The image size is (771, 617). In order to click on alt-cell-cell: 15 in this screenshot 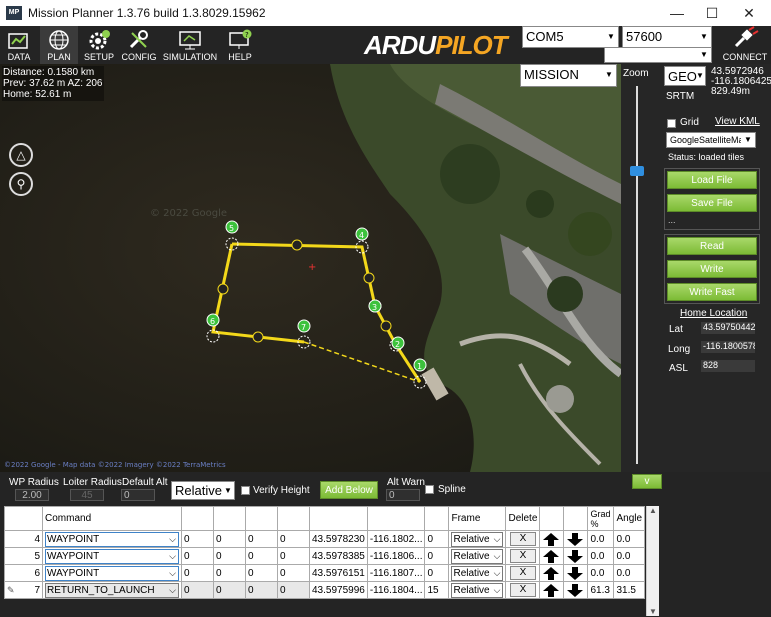, I will do `click(437, 590)`.